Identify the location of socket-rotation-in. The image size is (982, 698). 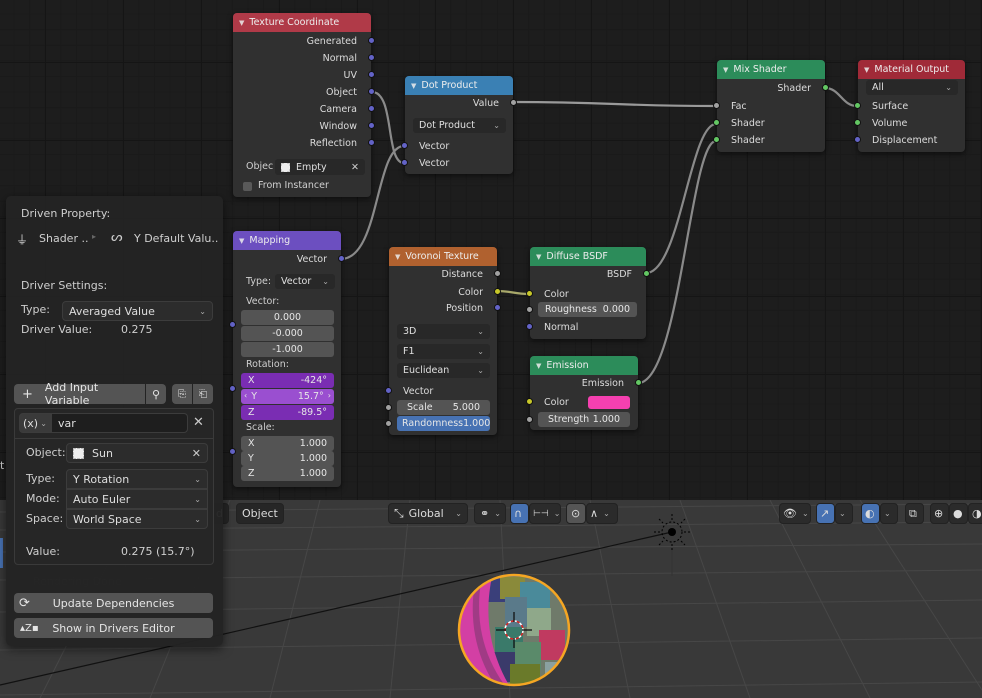
(232, 388).